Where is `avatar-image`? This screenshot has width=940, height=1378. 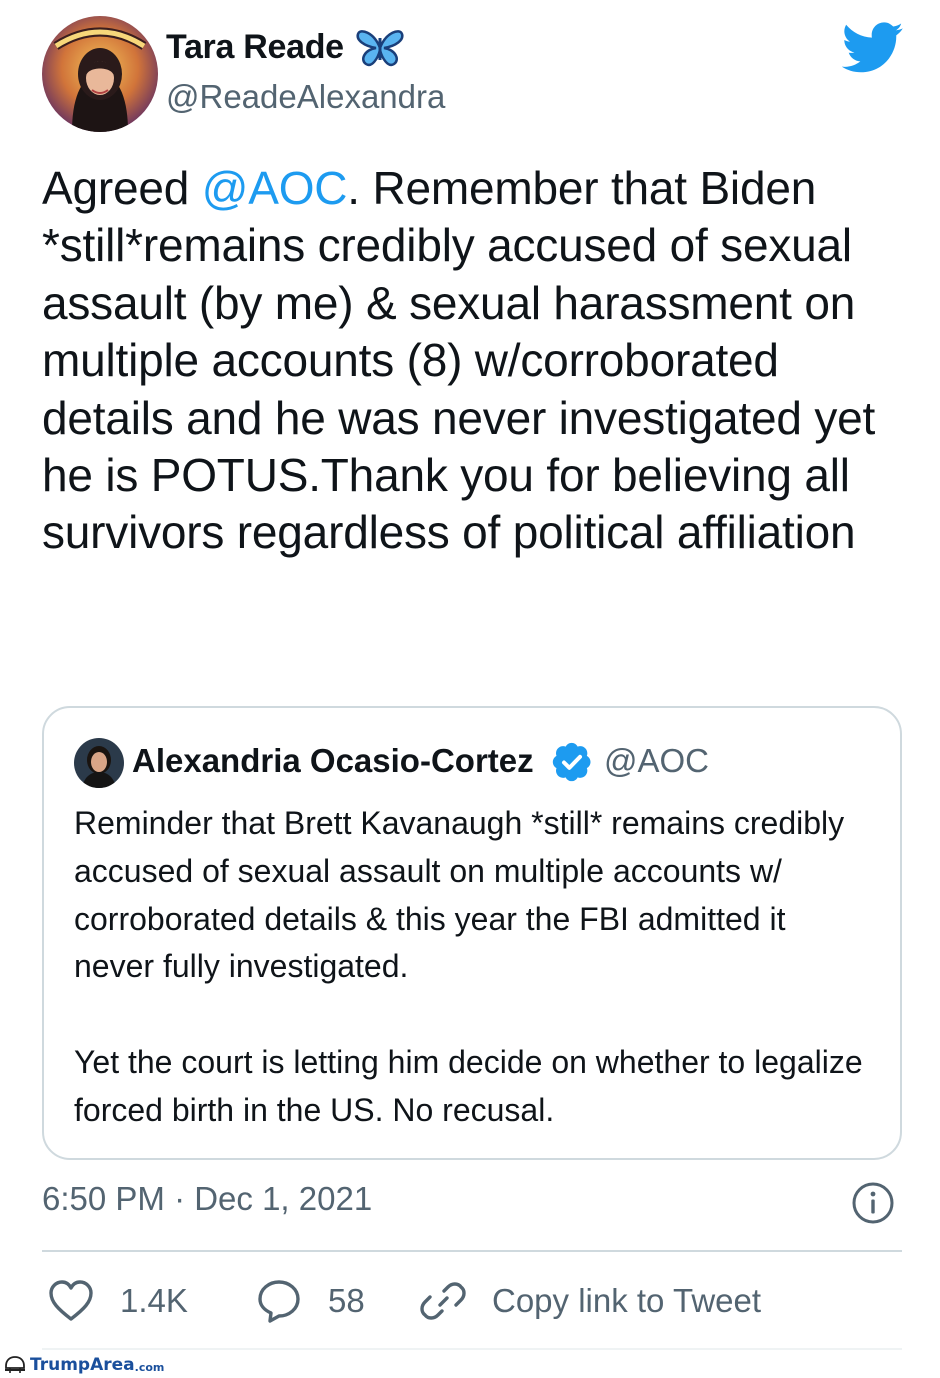
avatar-image is located at coordinates (100, 74).